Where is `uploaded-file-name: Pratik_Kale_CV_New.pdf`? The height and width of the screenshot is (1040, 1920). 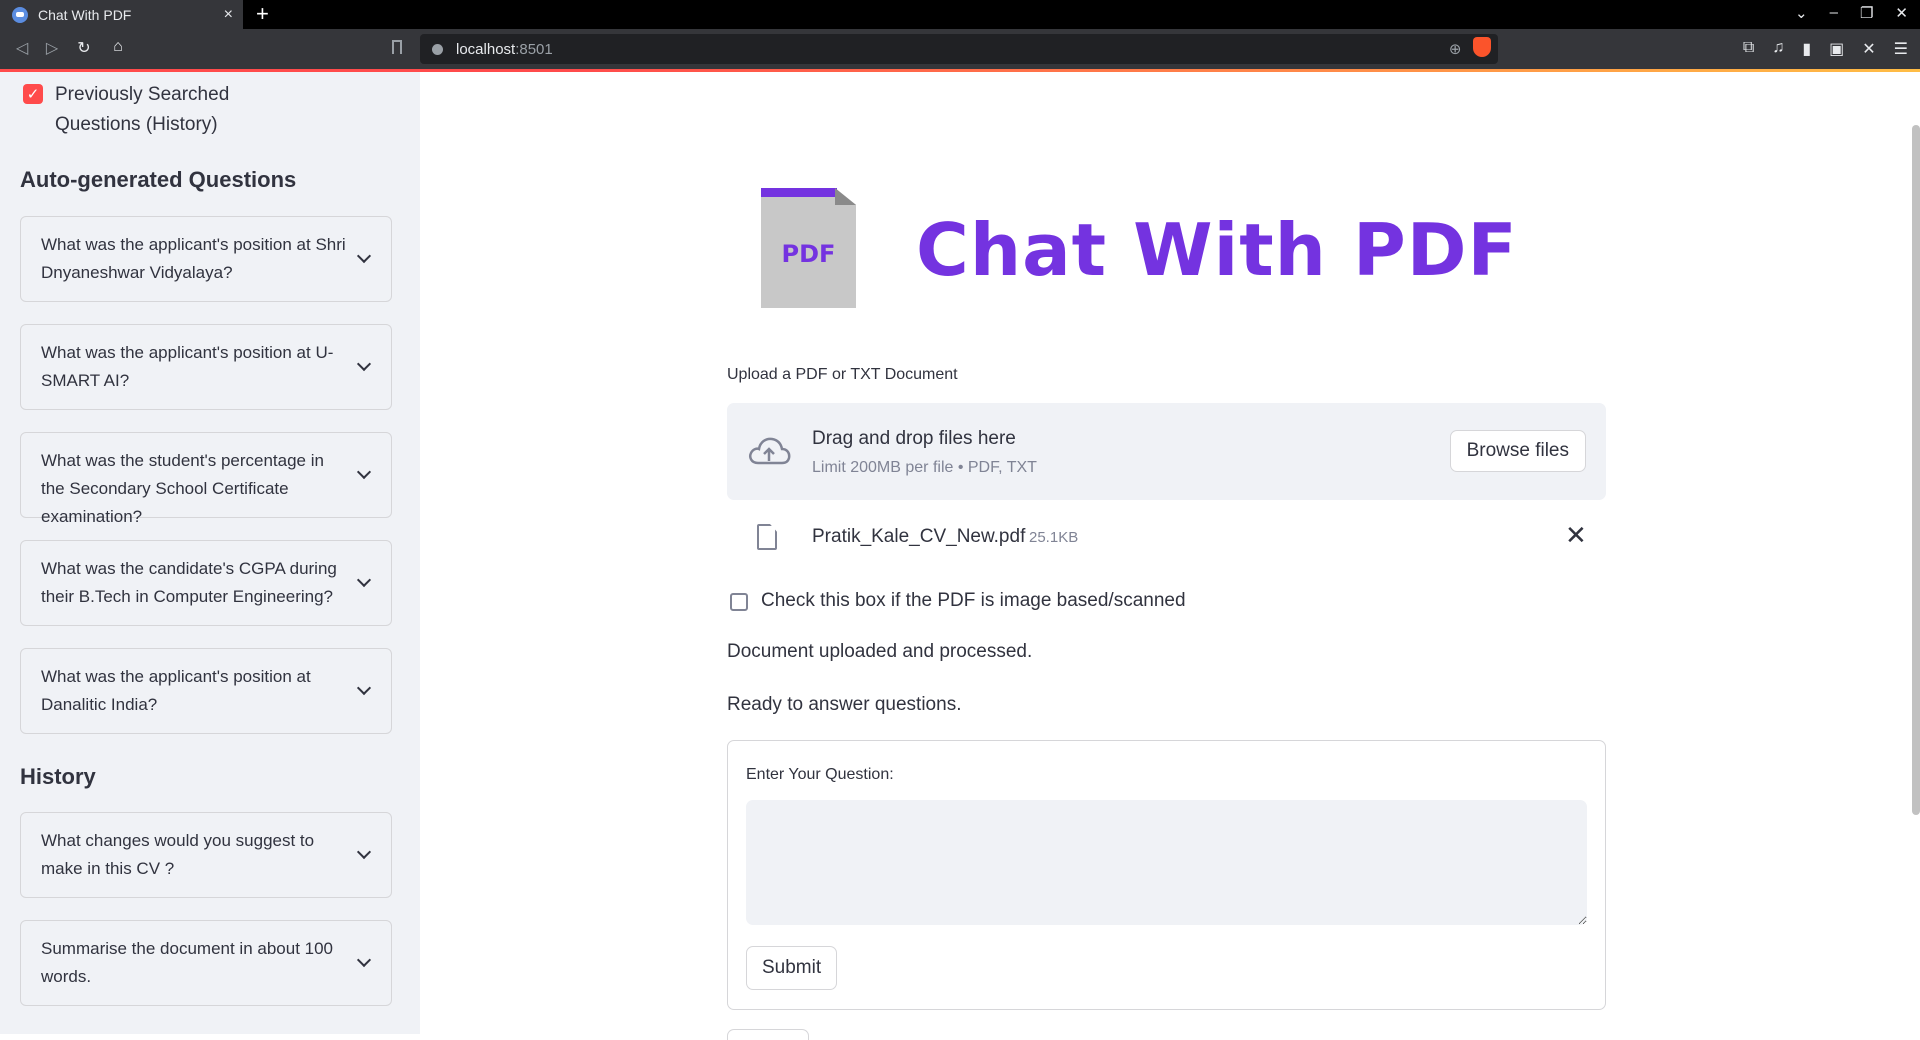
uploaded-file-name: Pratik_Kale_CV_New.pdf is located at coordinates (919, 536).